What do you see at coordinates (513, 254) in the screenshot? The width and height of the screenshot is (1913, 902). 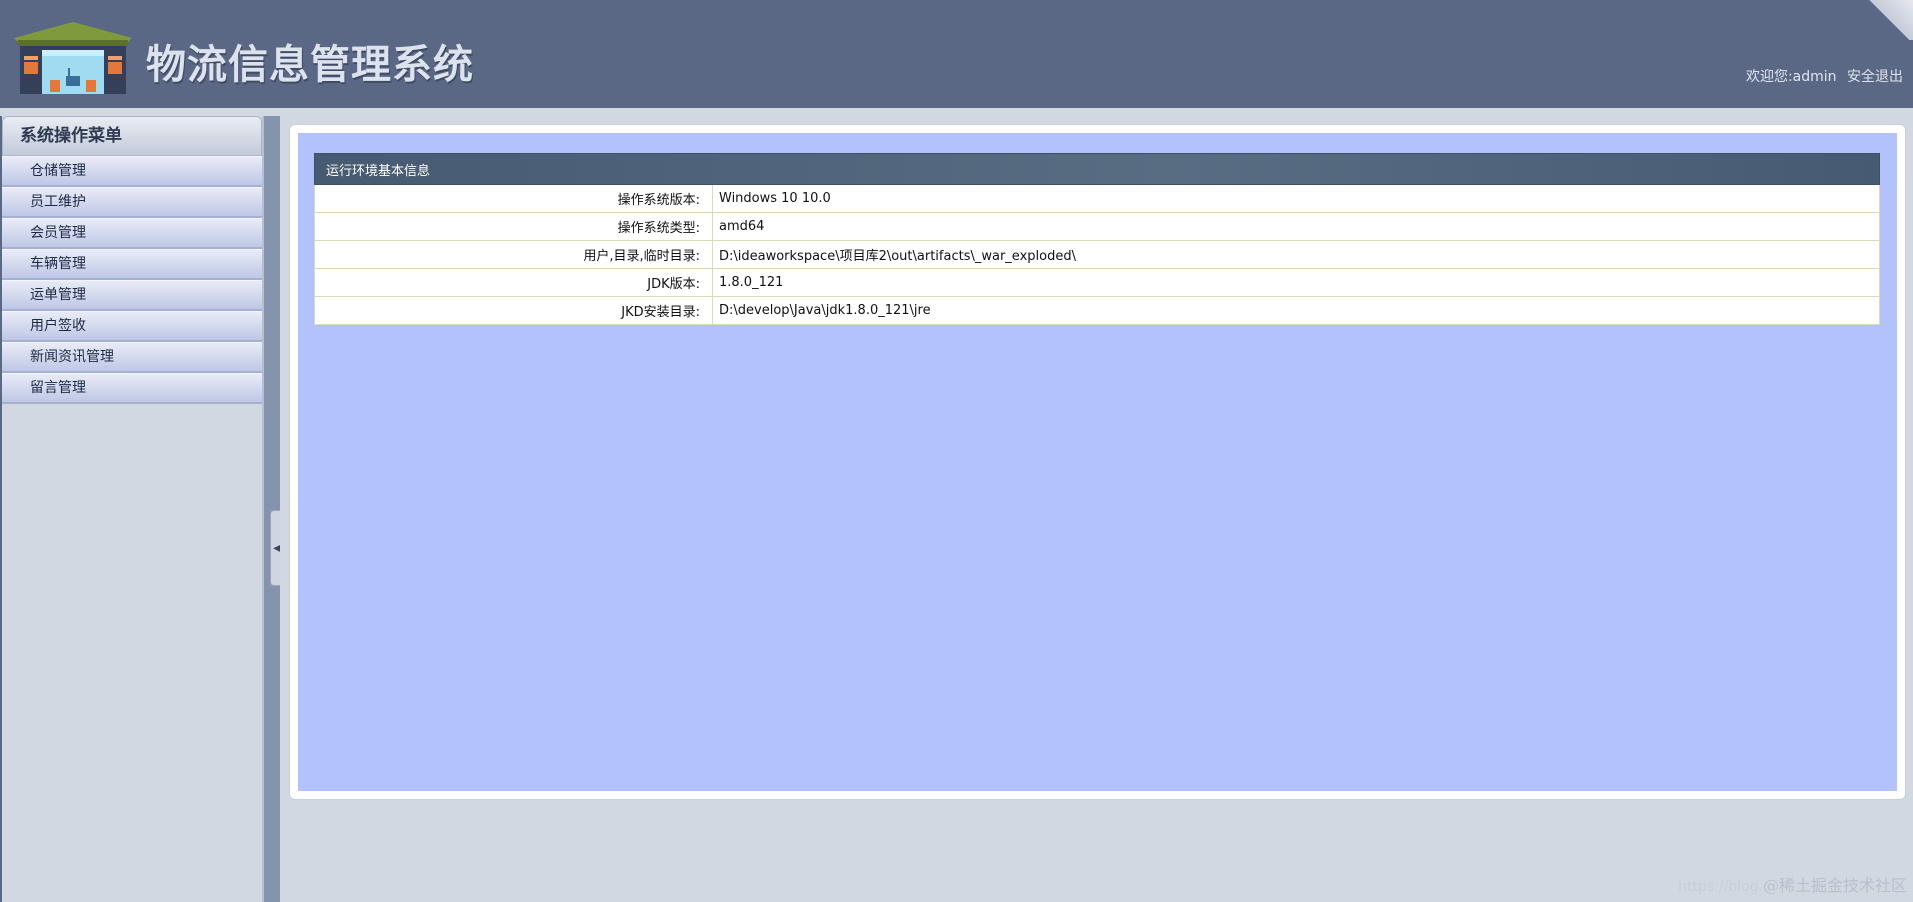 I see `row-label: 用户,目录,临时目录:` at bounding box center [513, 254].